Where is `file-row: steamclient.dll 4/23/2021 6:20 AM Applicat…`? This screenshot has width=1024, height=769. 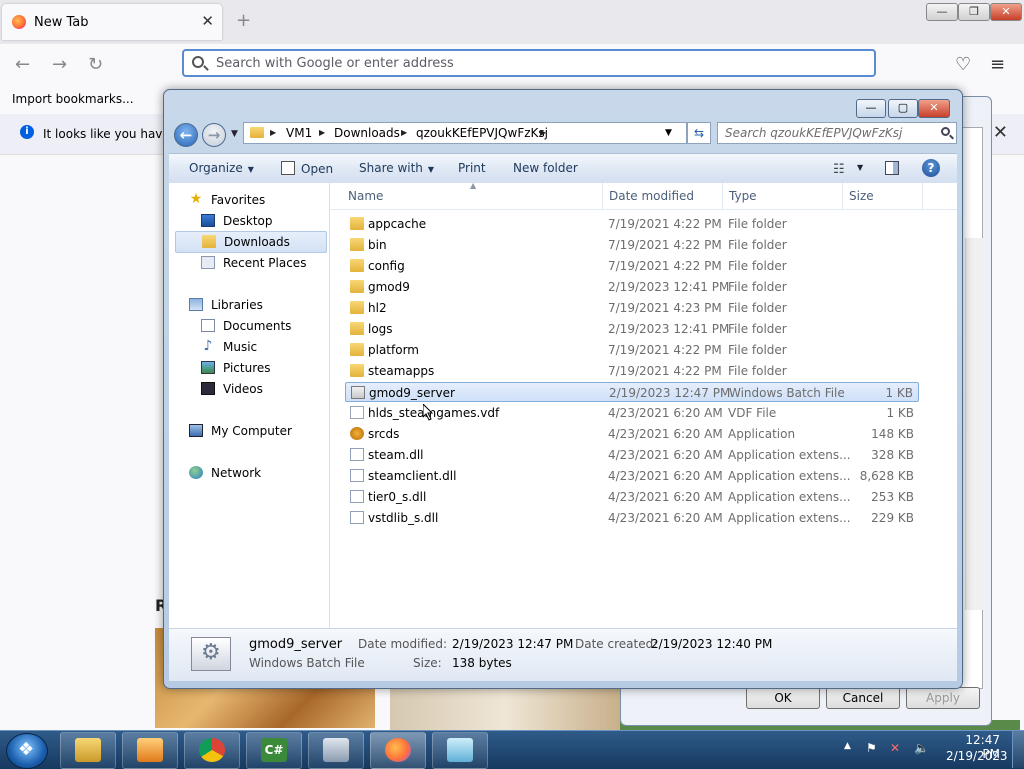 file-row: steamclient.dll 4/23/2021 6:20 AM Applicat… is located at coordinates (632, 476).